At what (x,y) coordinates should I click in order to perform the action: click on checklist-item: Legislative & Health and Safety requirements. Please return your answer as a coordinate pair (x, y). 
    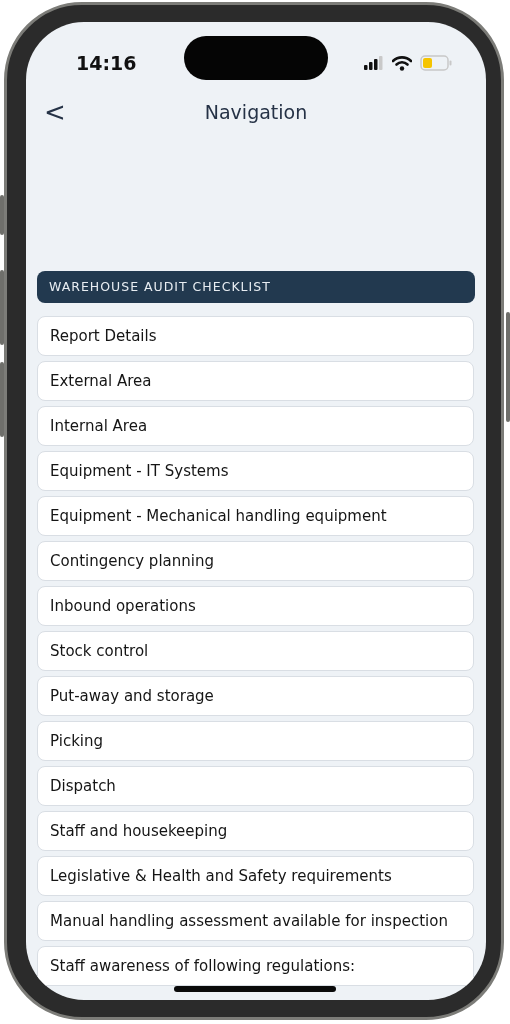
    Looking at the image, I should click on (255, 876).